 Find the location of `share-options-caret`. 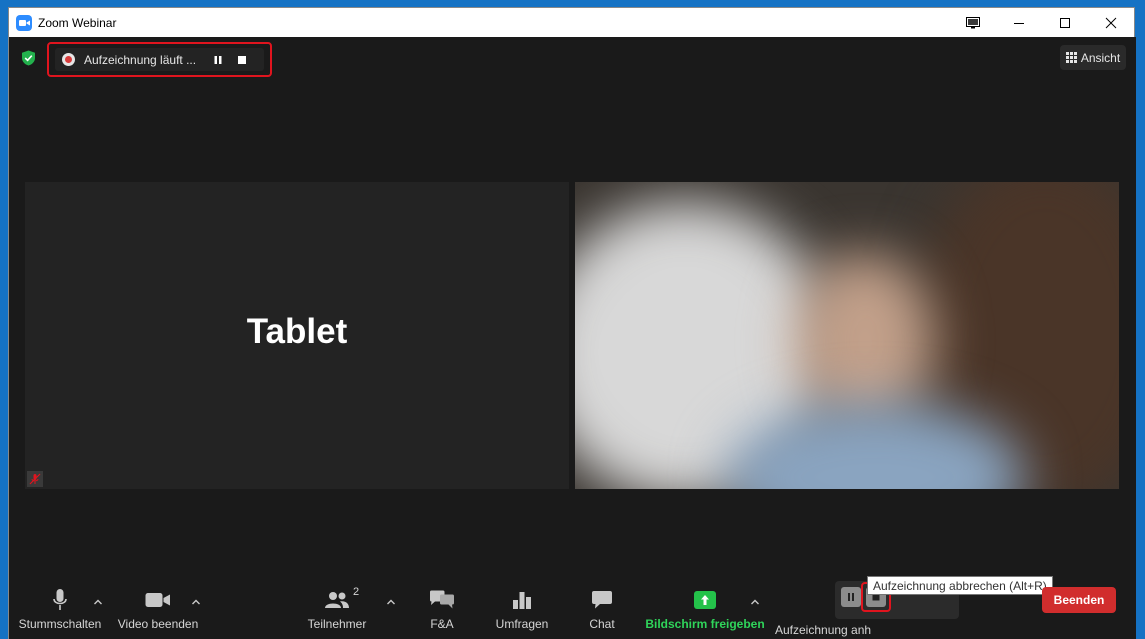

share-options-caret is located at coordinates (755, 599).